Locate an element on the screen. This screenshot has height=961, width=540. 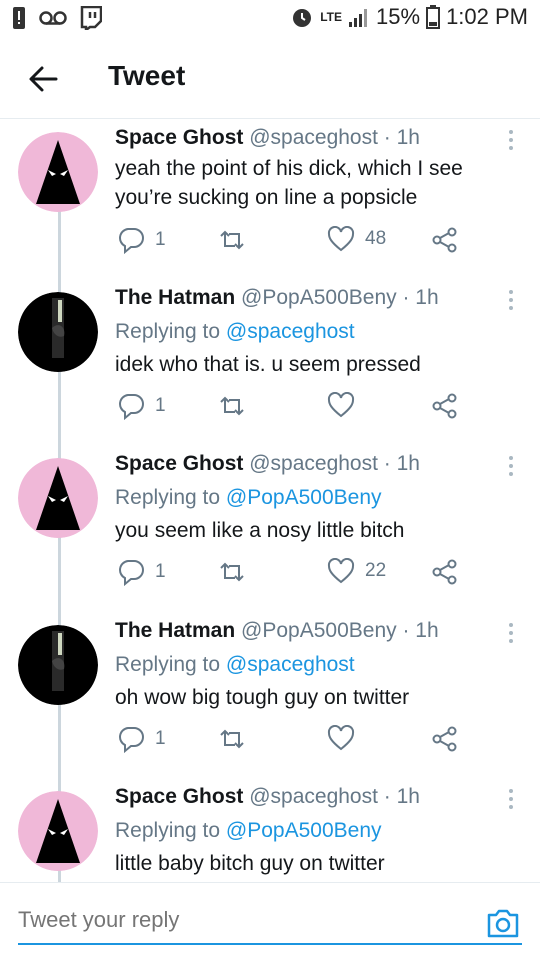
alarm-icon is located at coordinates (302, 18).